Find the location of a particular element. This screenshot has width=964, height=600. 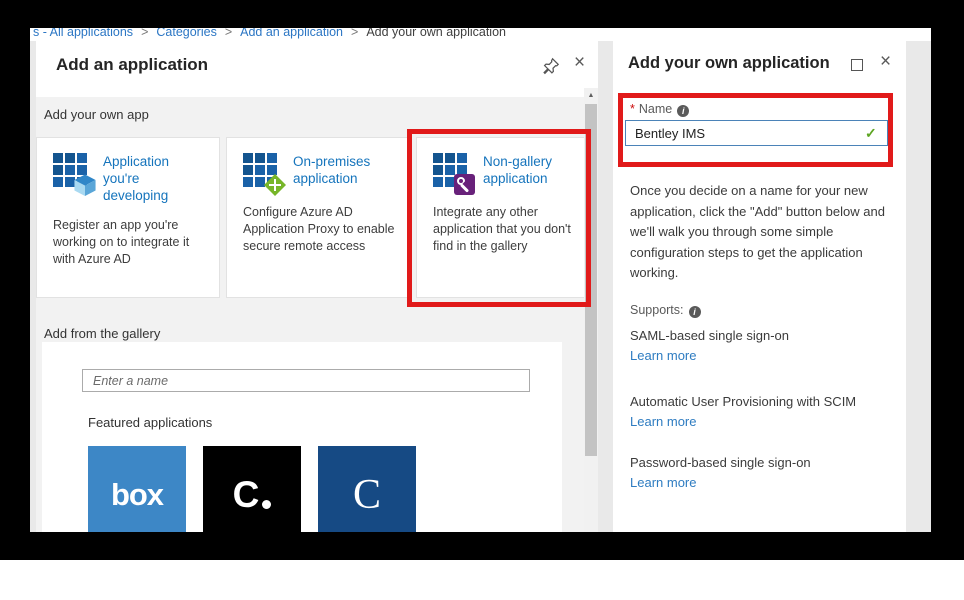

featured-app-box: box is located at coordinates (137, 495).